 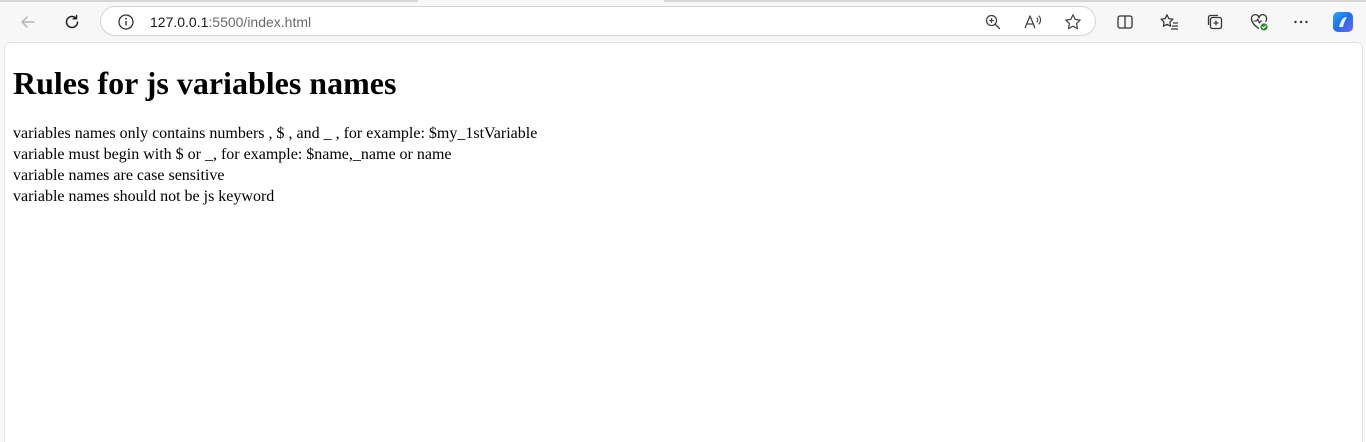 I want to click on url-text: 127.0.0.1:5500/index.html, so click(x=230, y=22).